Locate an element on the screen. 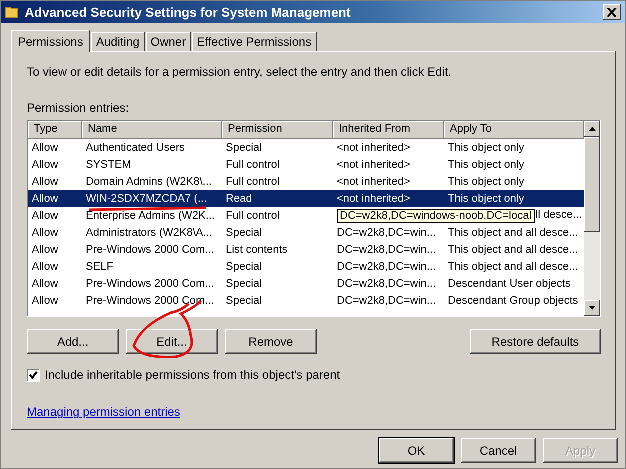 The height and width of the screenshot is (469, 626). restore-defaults-button: Restore defaults is located at coordinates (535, 341).